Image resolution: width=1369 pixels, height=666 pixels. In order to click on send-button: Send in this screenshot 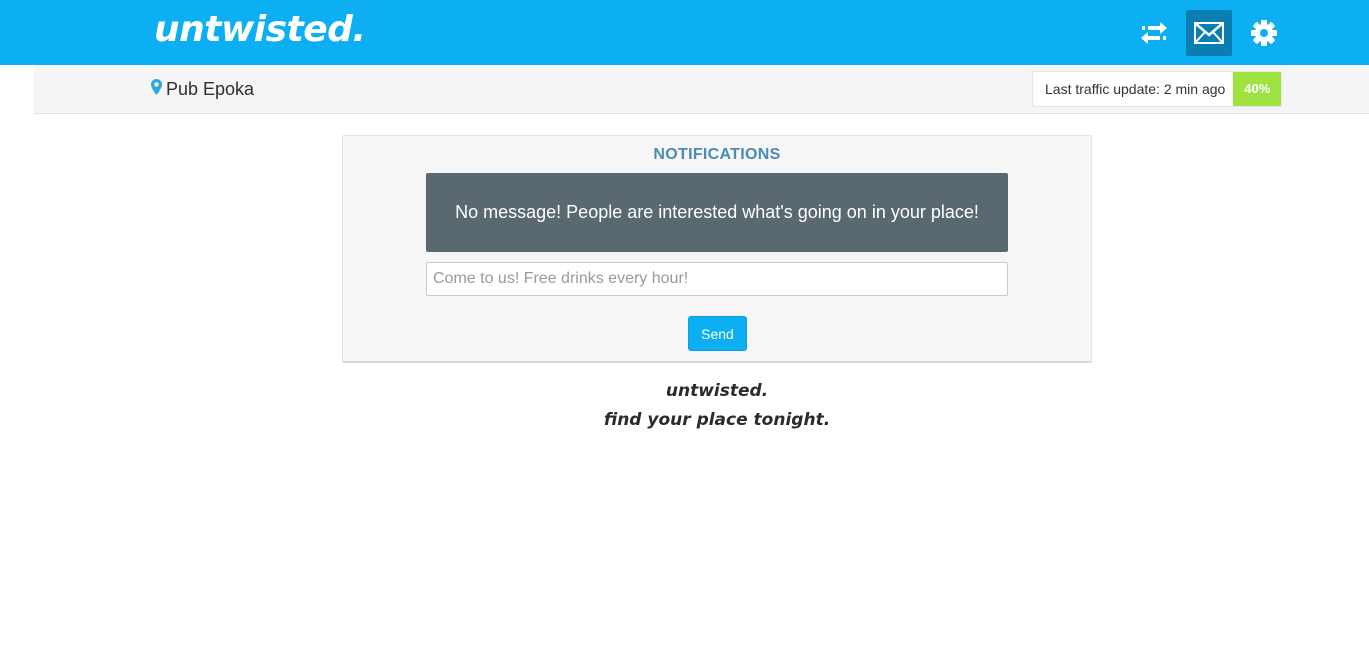, I will do `click(717, 333)`.